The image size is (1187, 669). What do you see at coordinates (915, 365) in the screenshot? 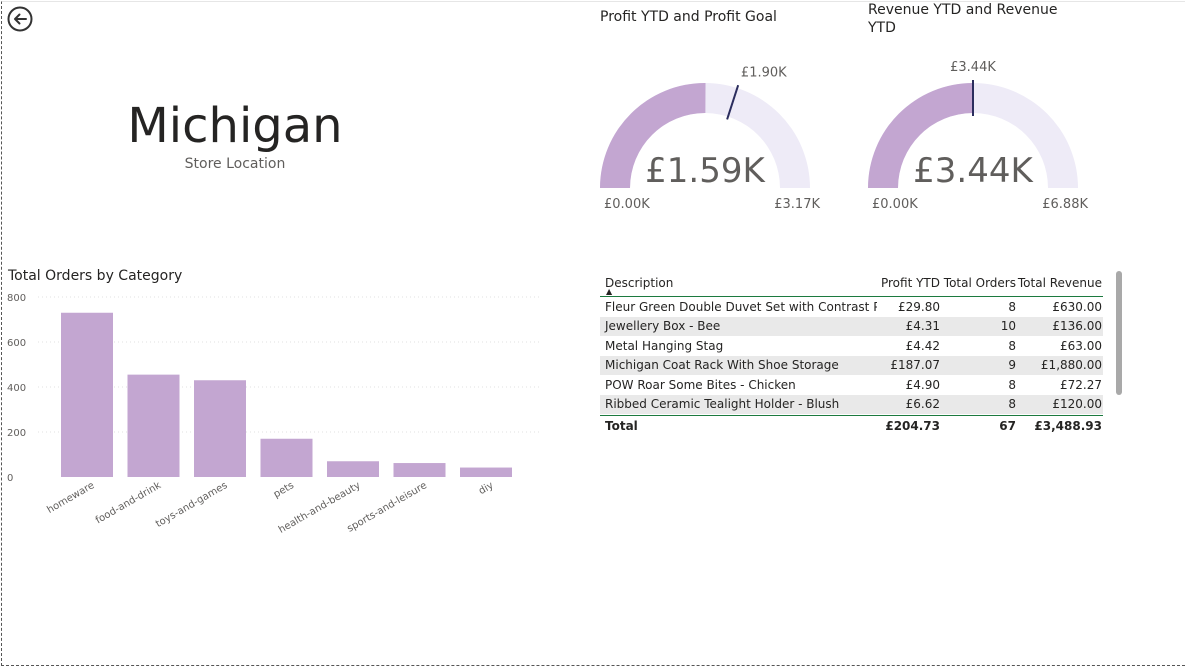
I see `cell-profit-ytd: £187.07` at bounding box center [915, 365].